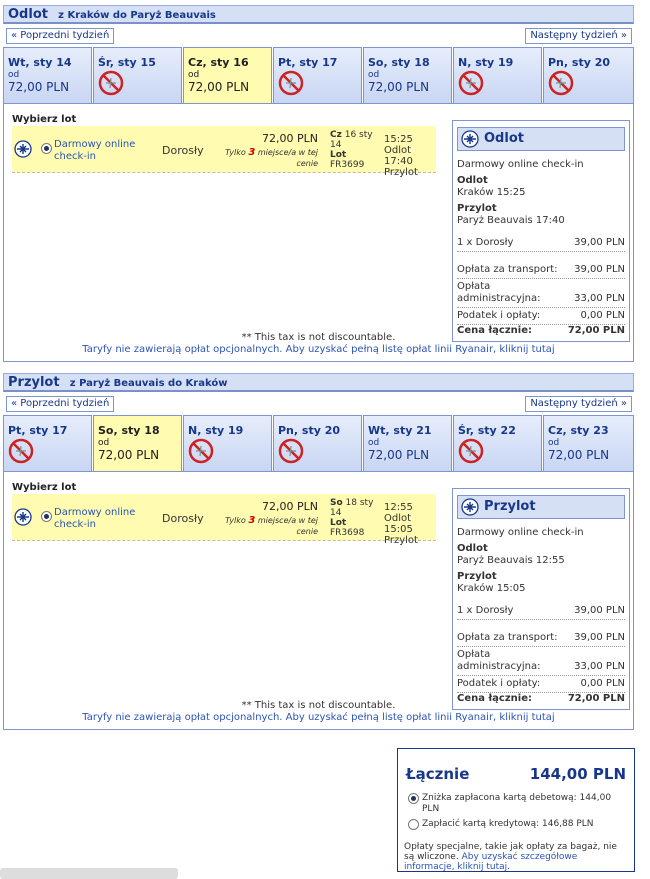 The height and width of the screenshot is (879, 650). Describe the element at coordinates (336, 135) in the screenshot. I see `flight-day-label: Cz` at that location.